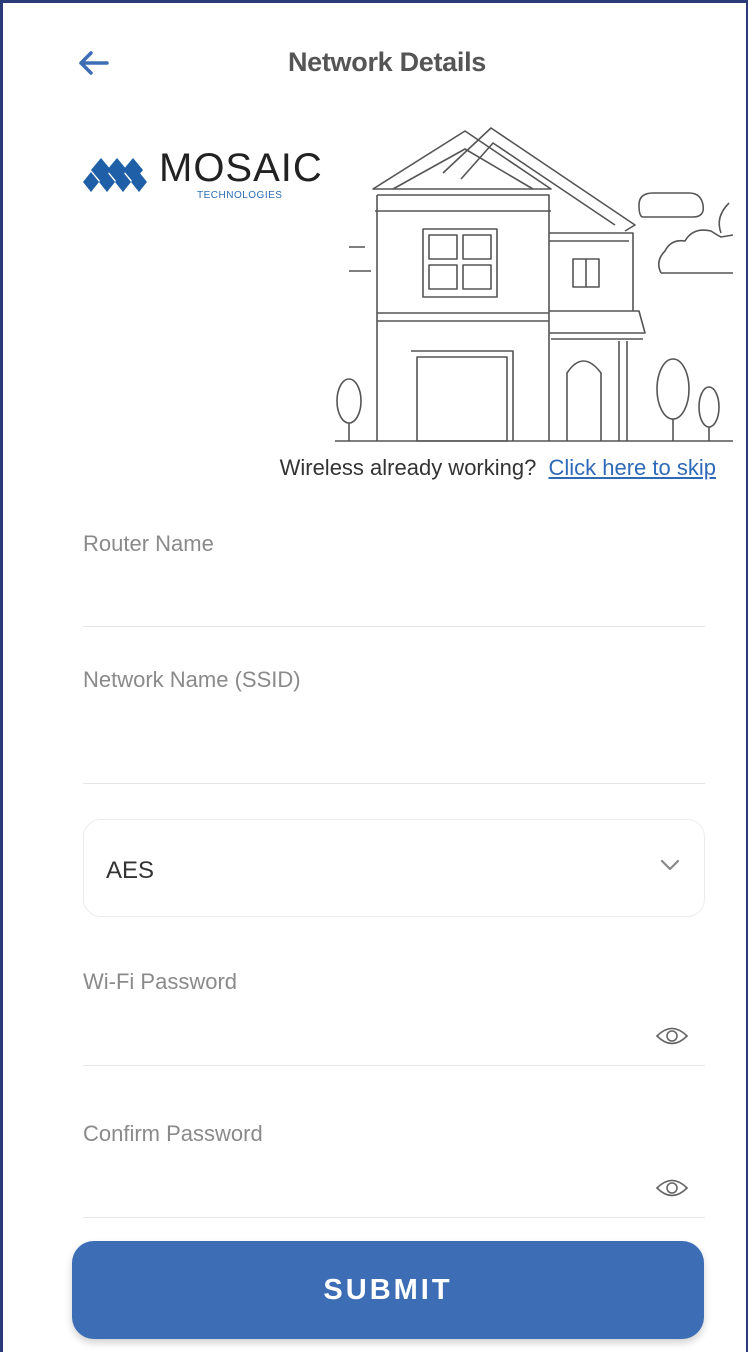 The image size is (748, 1352). I want to click on router-name-input, so click(370, 600).